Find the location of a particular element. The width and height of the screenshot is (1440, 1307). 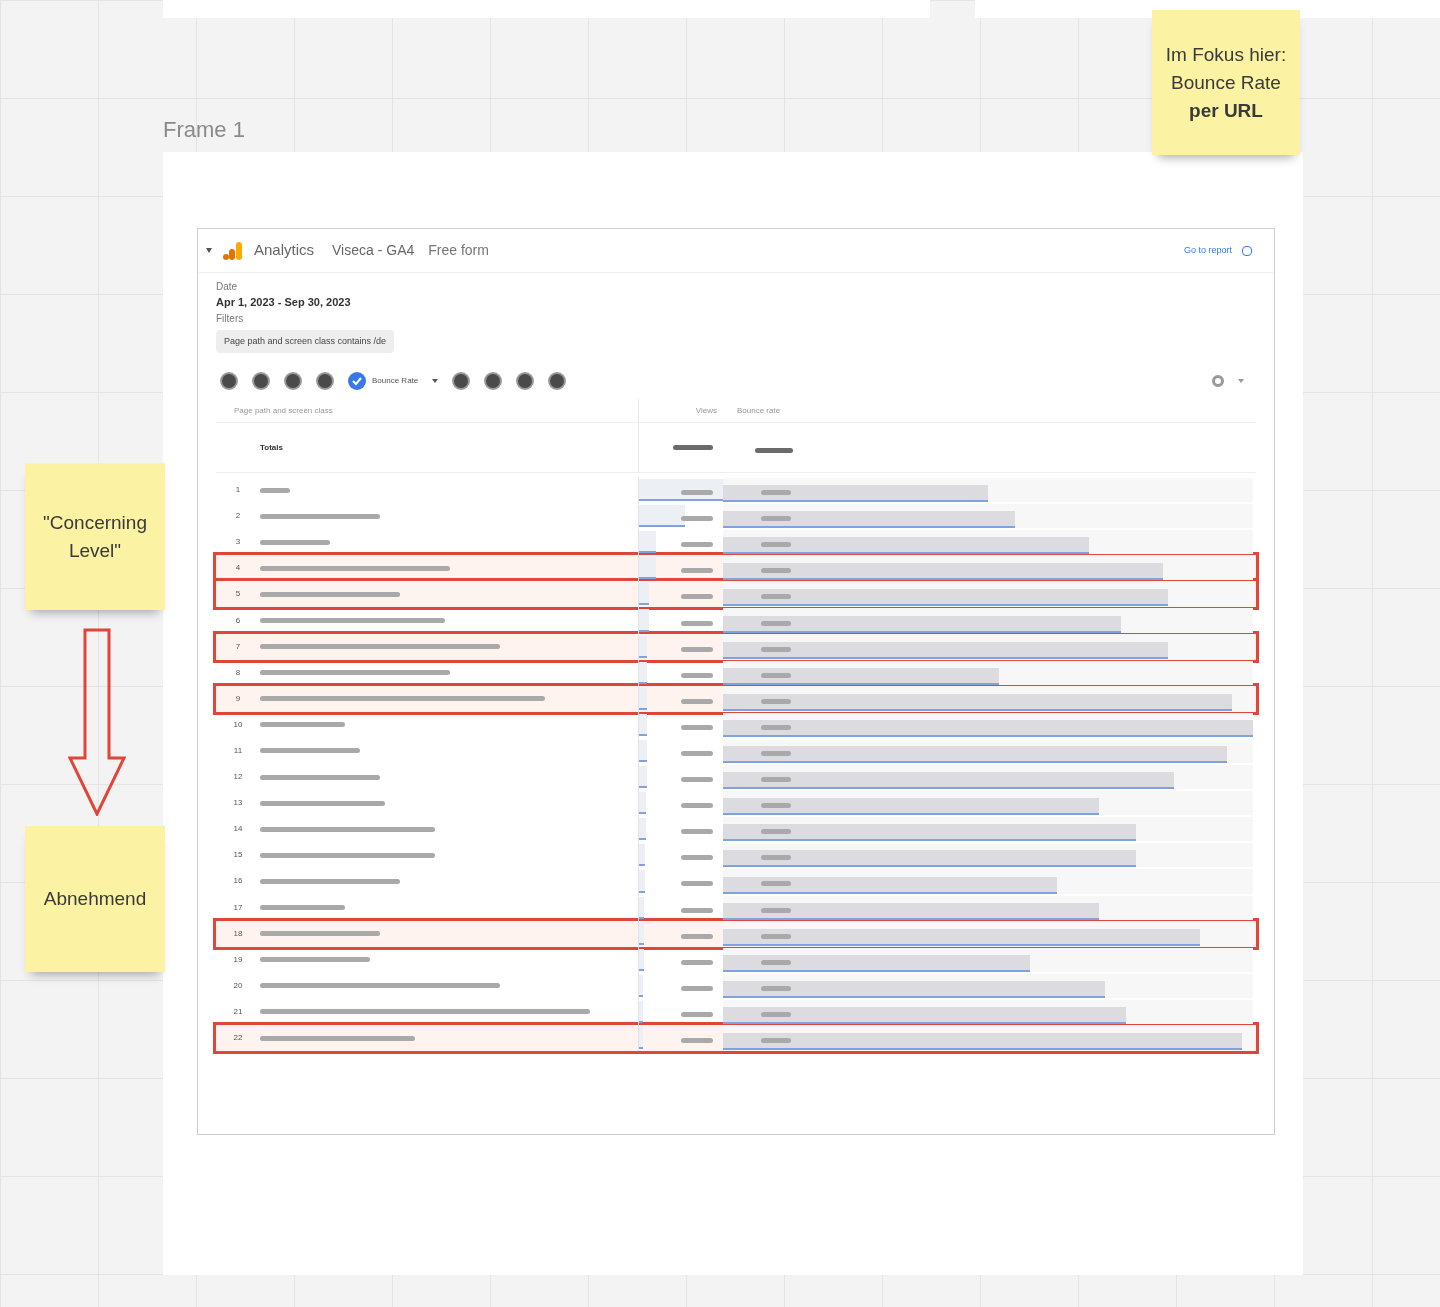

table-row: 13 is located at coordinates (736, 803).